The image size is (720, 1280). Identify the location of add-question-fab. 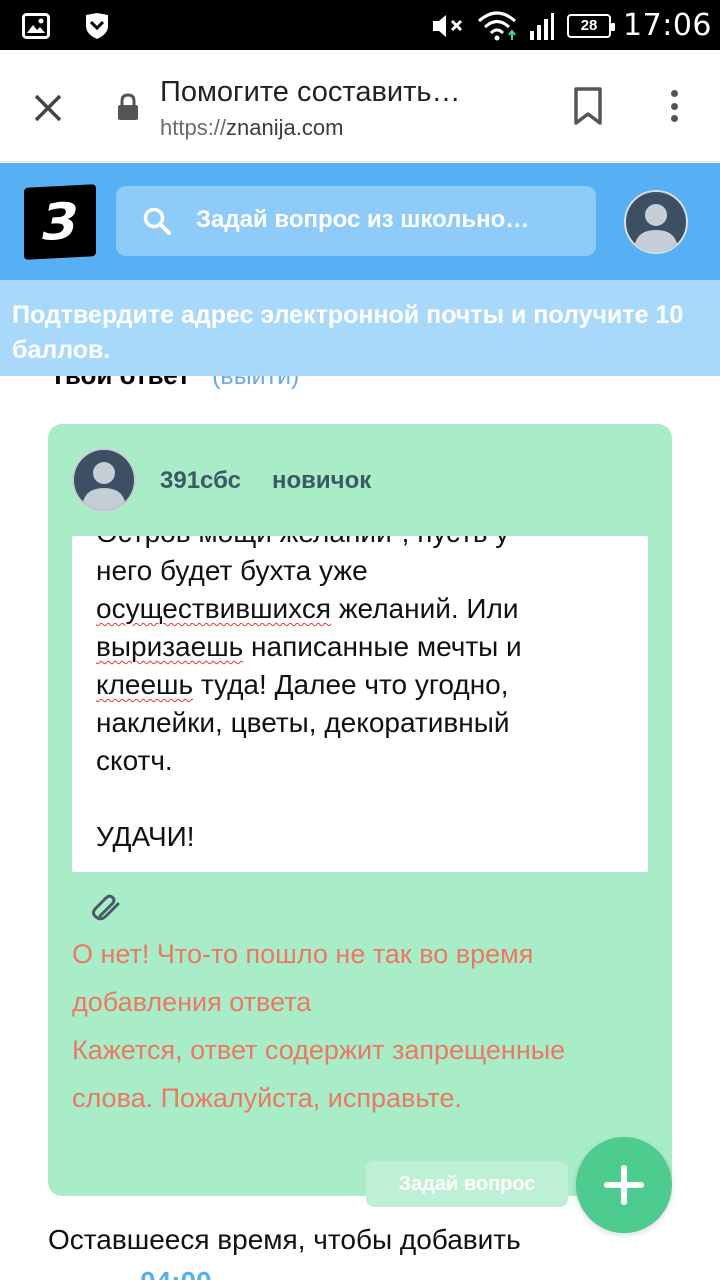
(624, 1185).